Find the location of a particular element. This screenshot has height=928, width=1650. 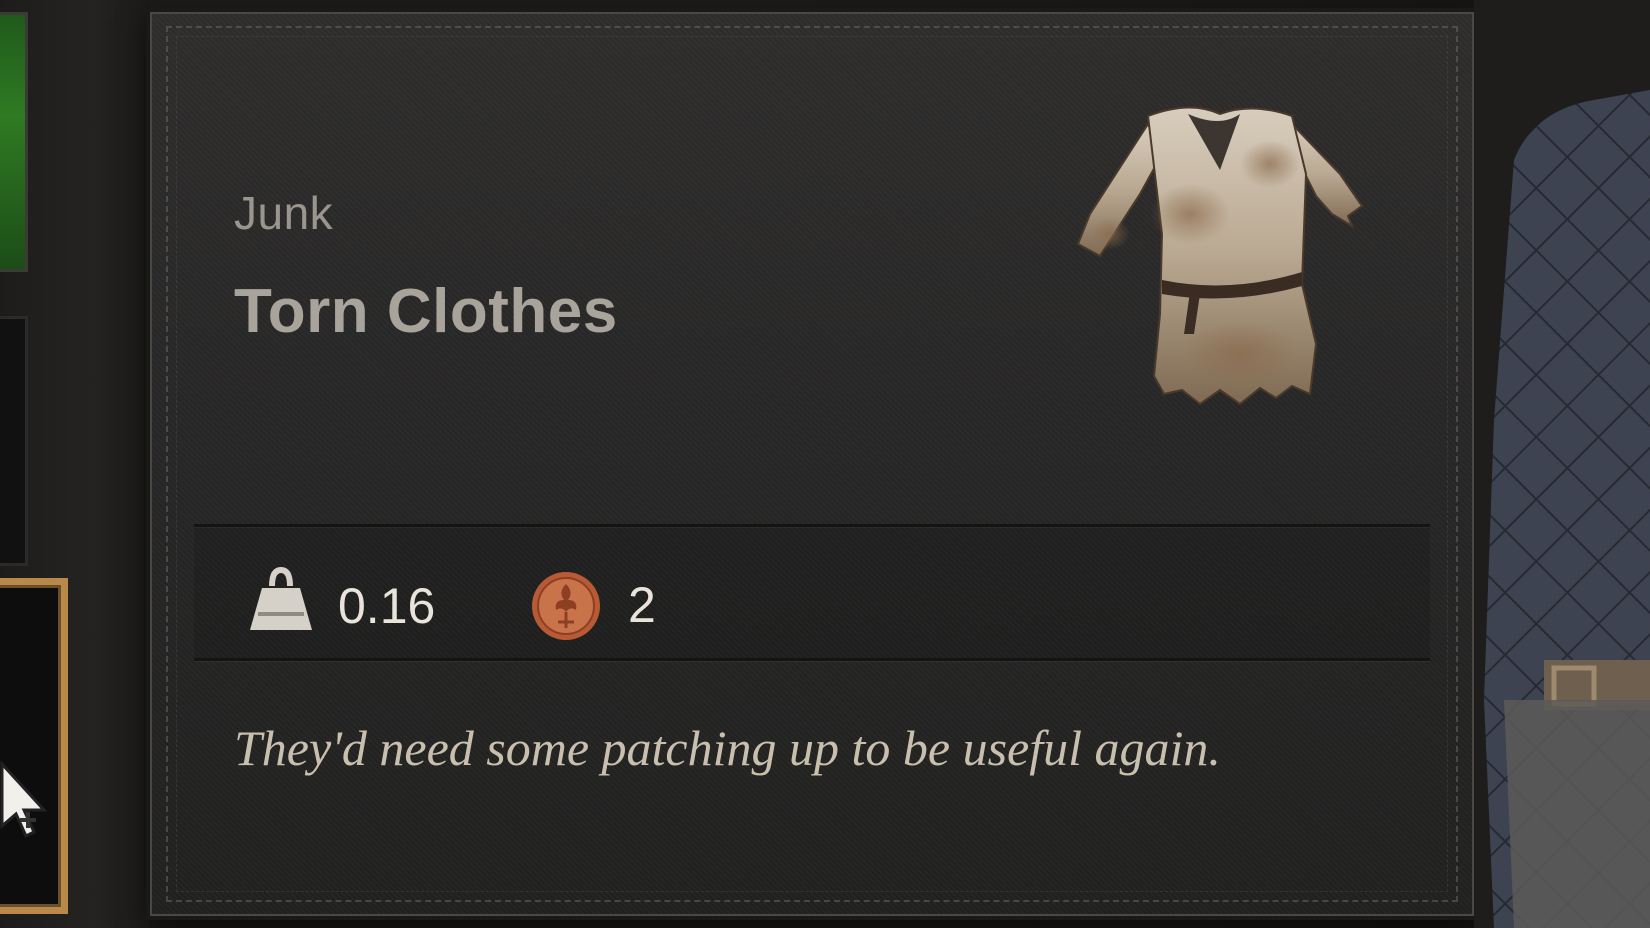

item-weight: 0.16 is located at coordinates (387, 606).